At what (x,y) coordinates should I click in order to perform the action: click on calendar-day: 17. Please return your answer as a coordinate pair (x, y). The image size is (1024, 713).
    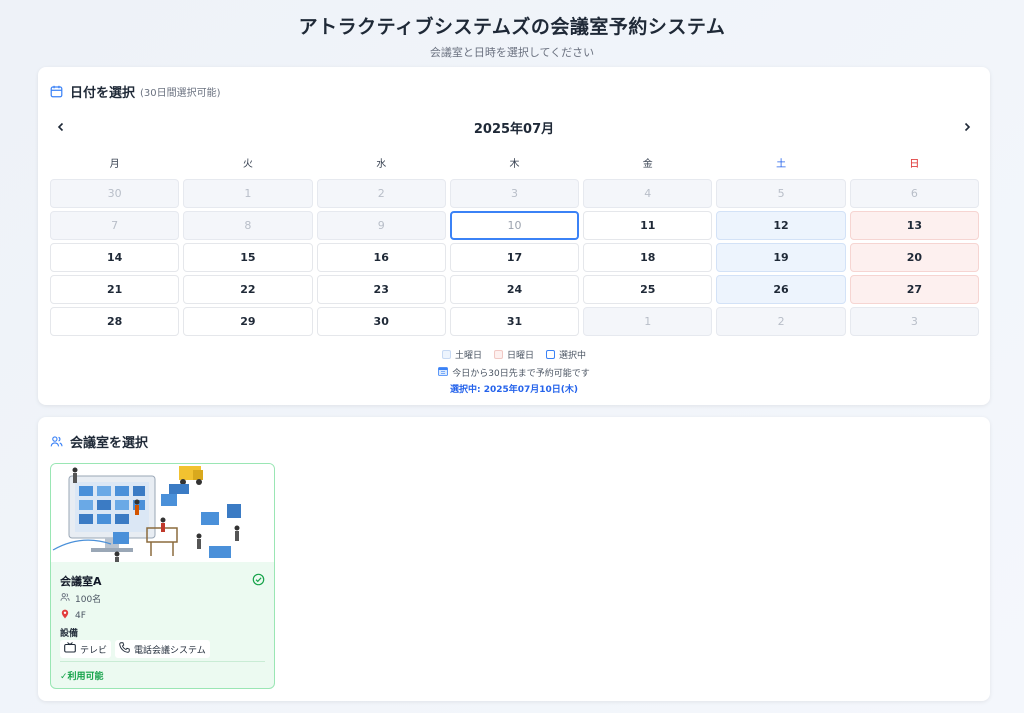
    Looking at the image, I should click on (514, 257).